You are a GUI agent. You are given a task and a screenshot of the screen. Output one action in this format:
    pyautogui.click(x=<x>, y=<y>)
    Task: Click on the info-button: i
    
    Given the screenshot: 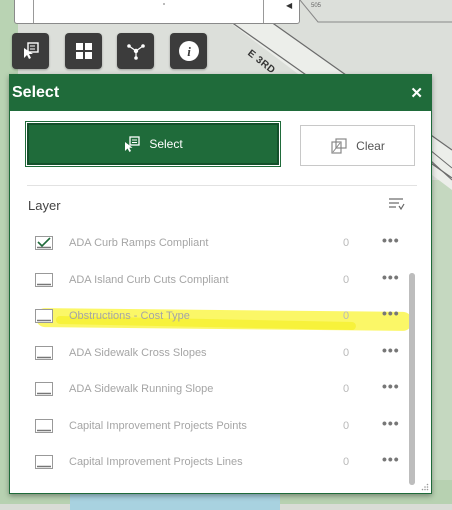 What is the action you would take?
    pyautogui.click(x=188, y=51)
    